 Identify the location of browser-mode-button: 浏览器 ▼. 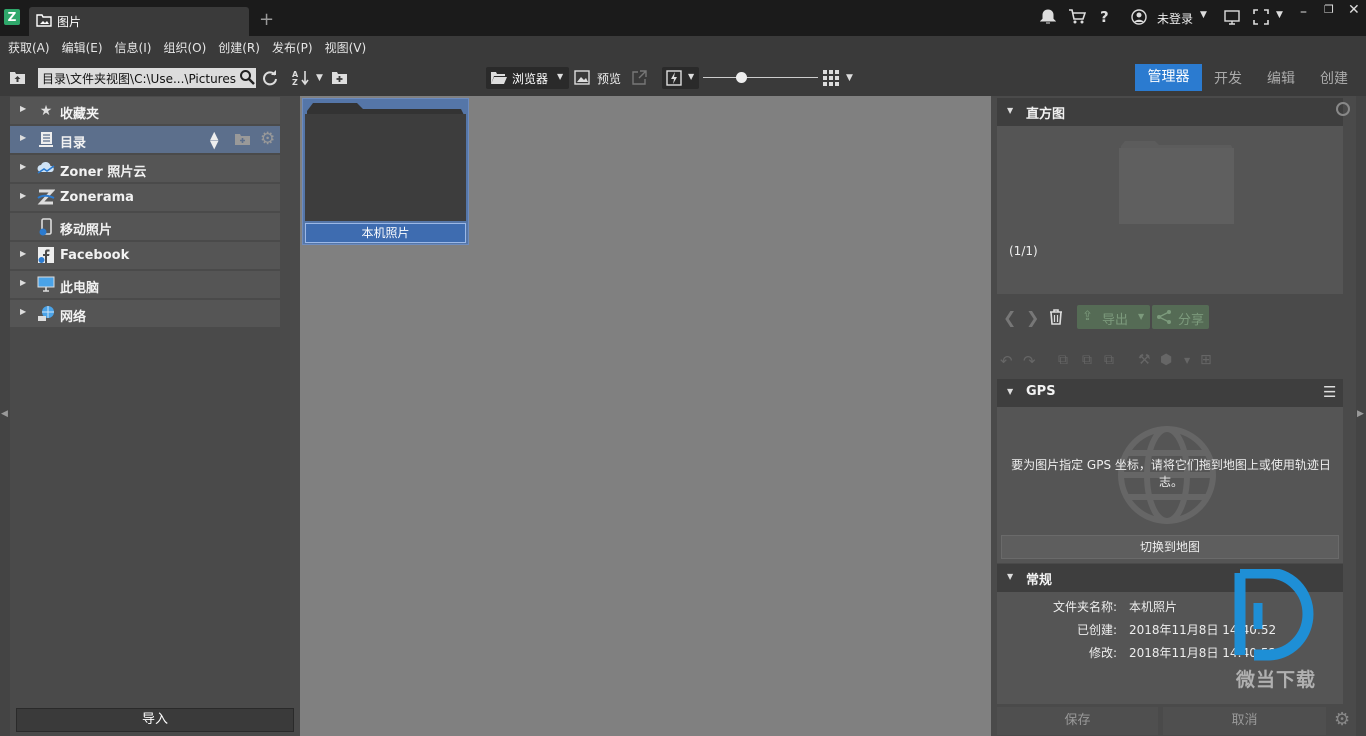
(527, 78).